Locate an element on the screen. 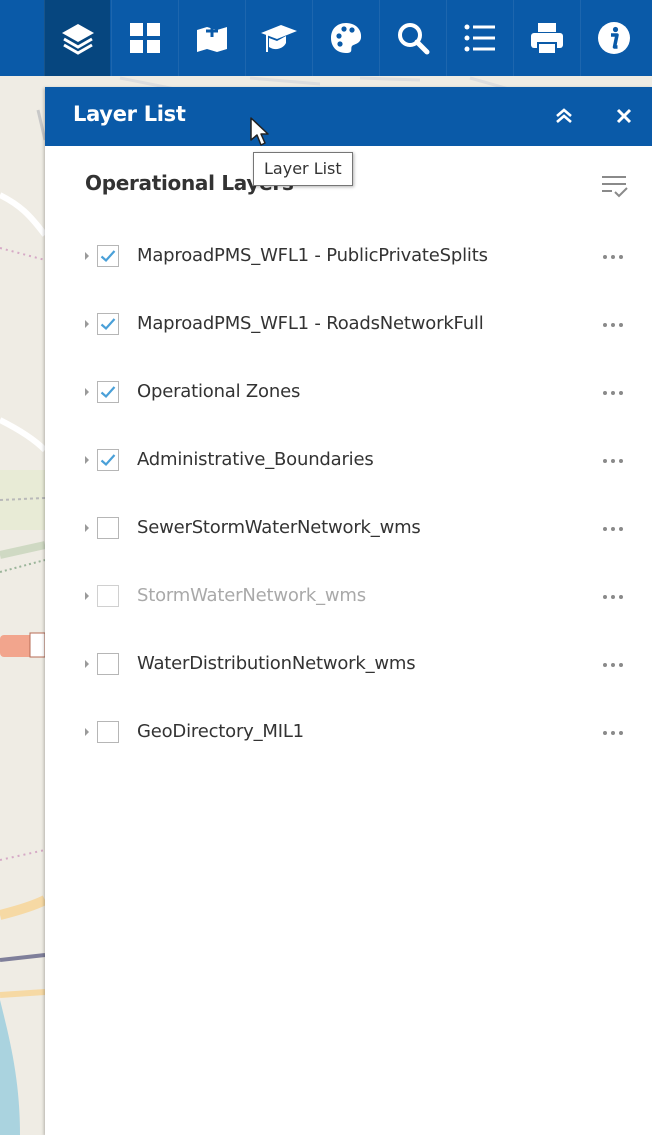  layer-label: GeoDirectory_MIL1 is located at coordinates (220, 731).